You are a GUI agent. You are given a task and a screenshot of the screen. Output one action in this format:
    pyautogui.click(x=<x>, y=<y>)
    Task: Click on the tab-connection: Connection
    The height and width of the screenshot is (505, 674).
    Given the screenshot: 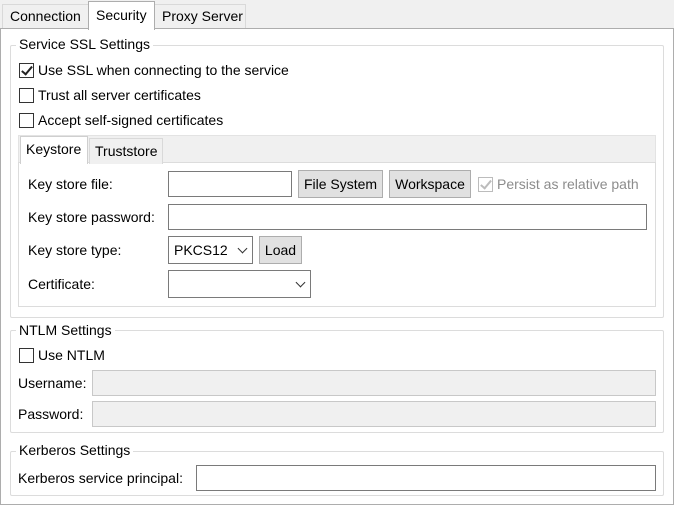 What is the action you would take?
    pyautogui.click(x=45, y=16)
    